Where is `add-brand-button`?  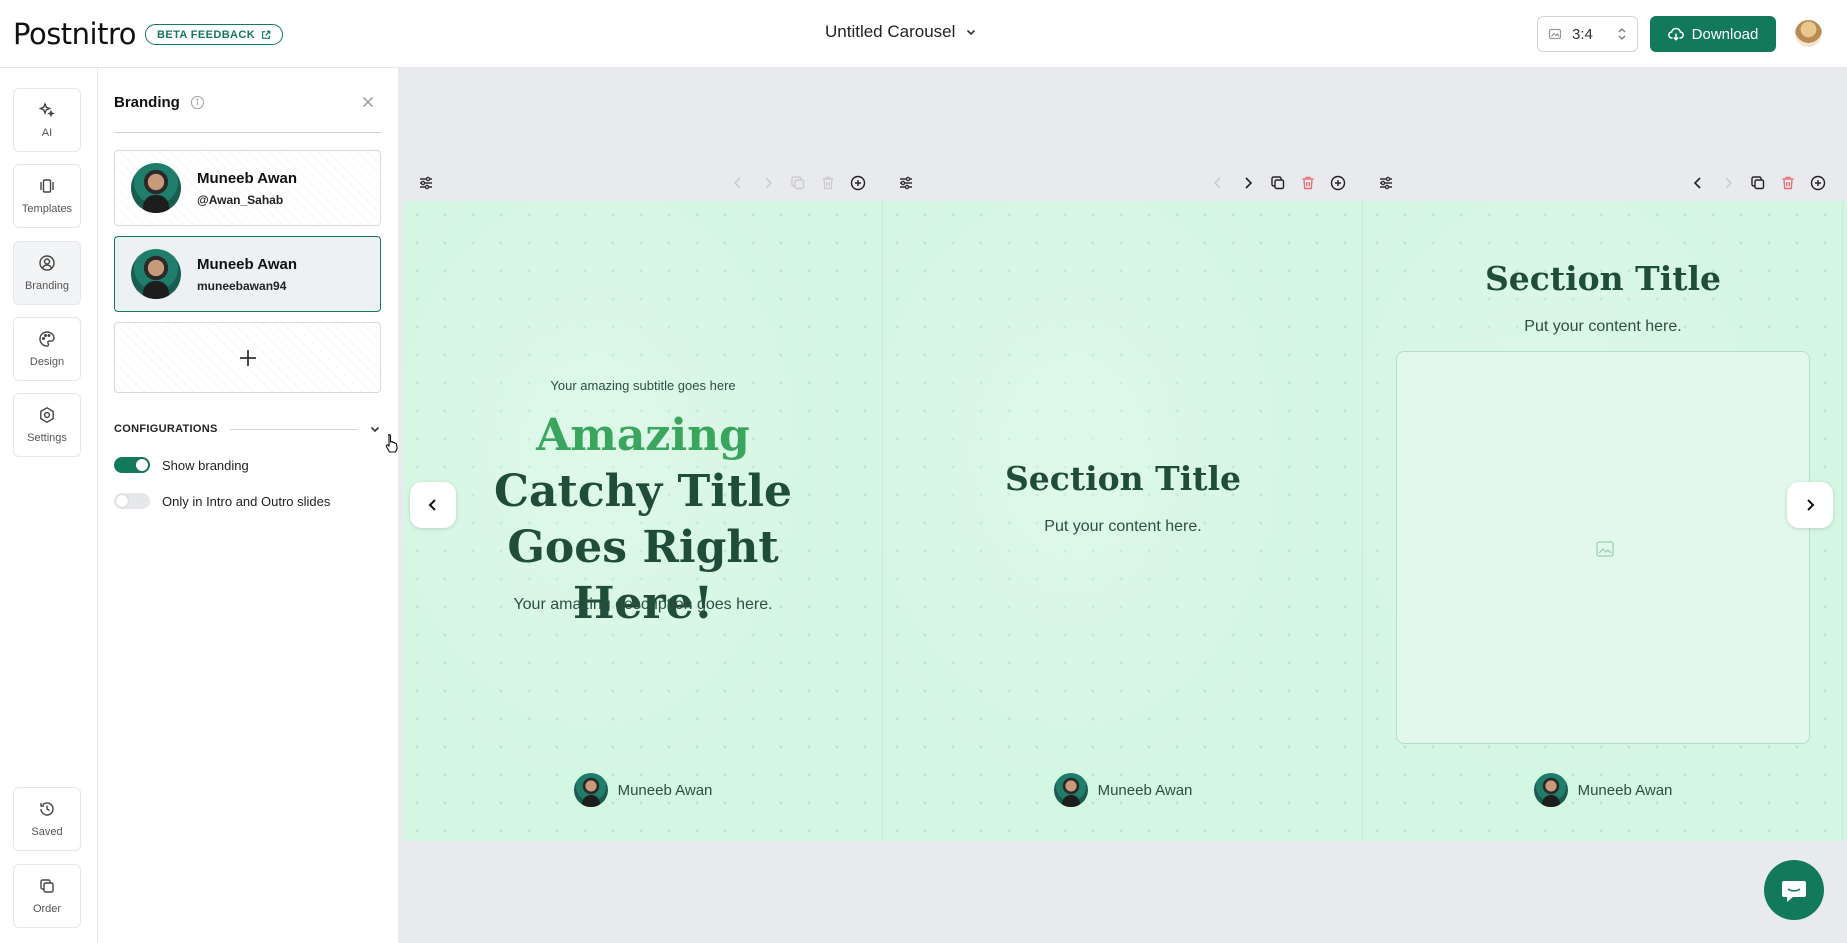 add-brand-button is located at coordinates (247, 357).